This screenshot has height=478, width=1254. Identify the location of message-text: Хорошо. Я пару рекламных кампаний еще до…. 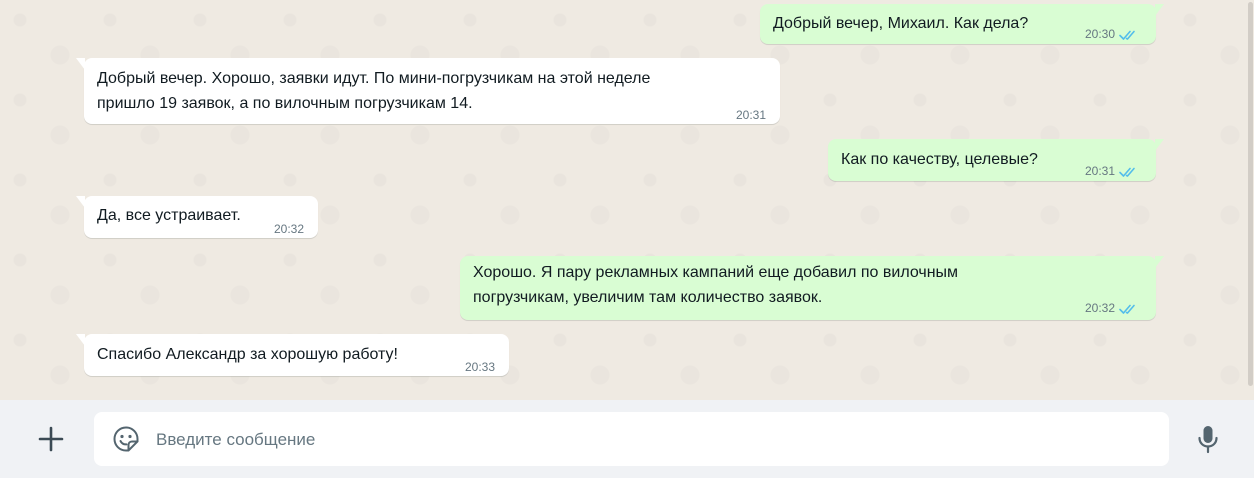
(716, 285).